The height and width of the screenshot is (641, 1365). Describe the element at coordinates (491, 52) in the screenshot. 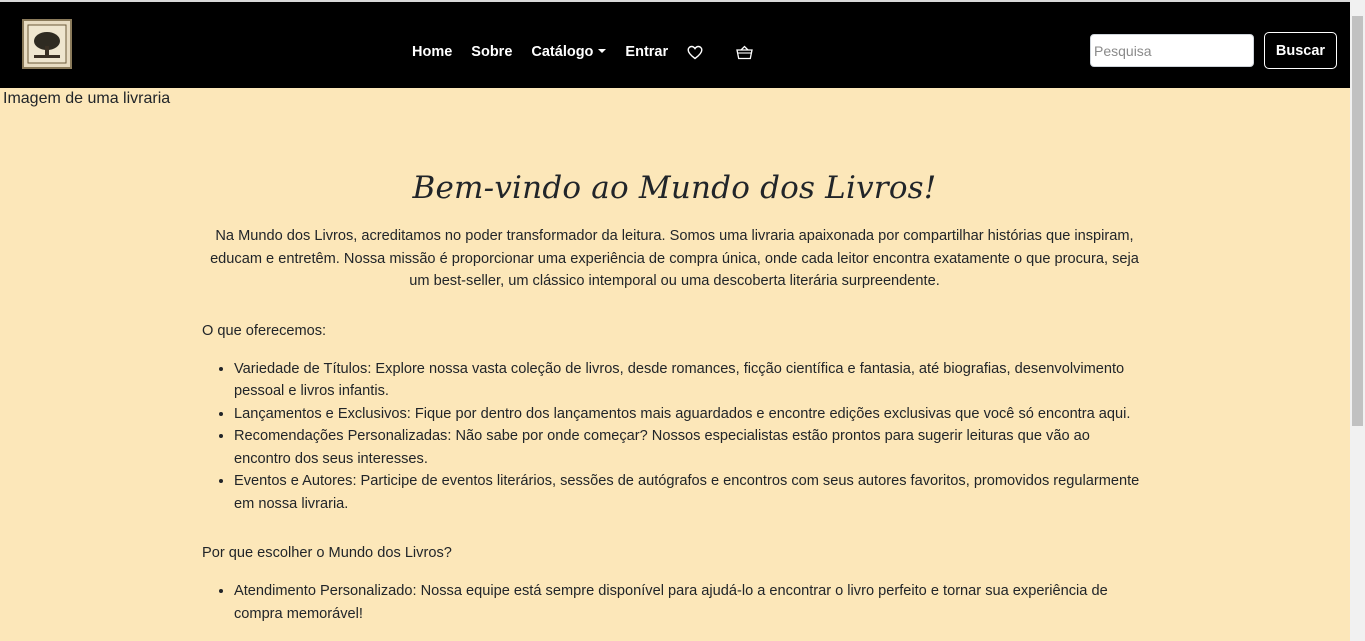

I see `nav-about-link: Sobre` at that location.